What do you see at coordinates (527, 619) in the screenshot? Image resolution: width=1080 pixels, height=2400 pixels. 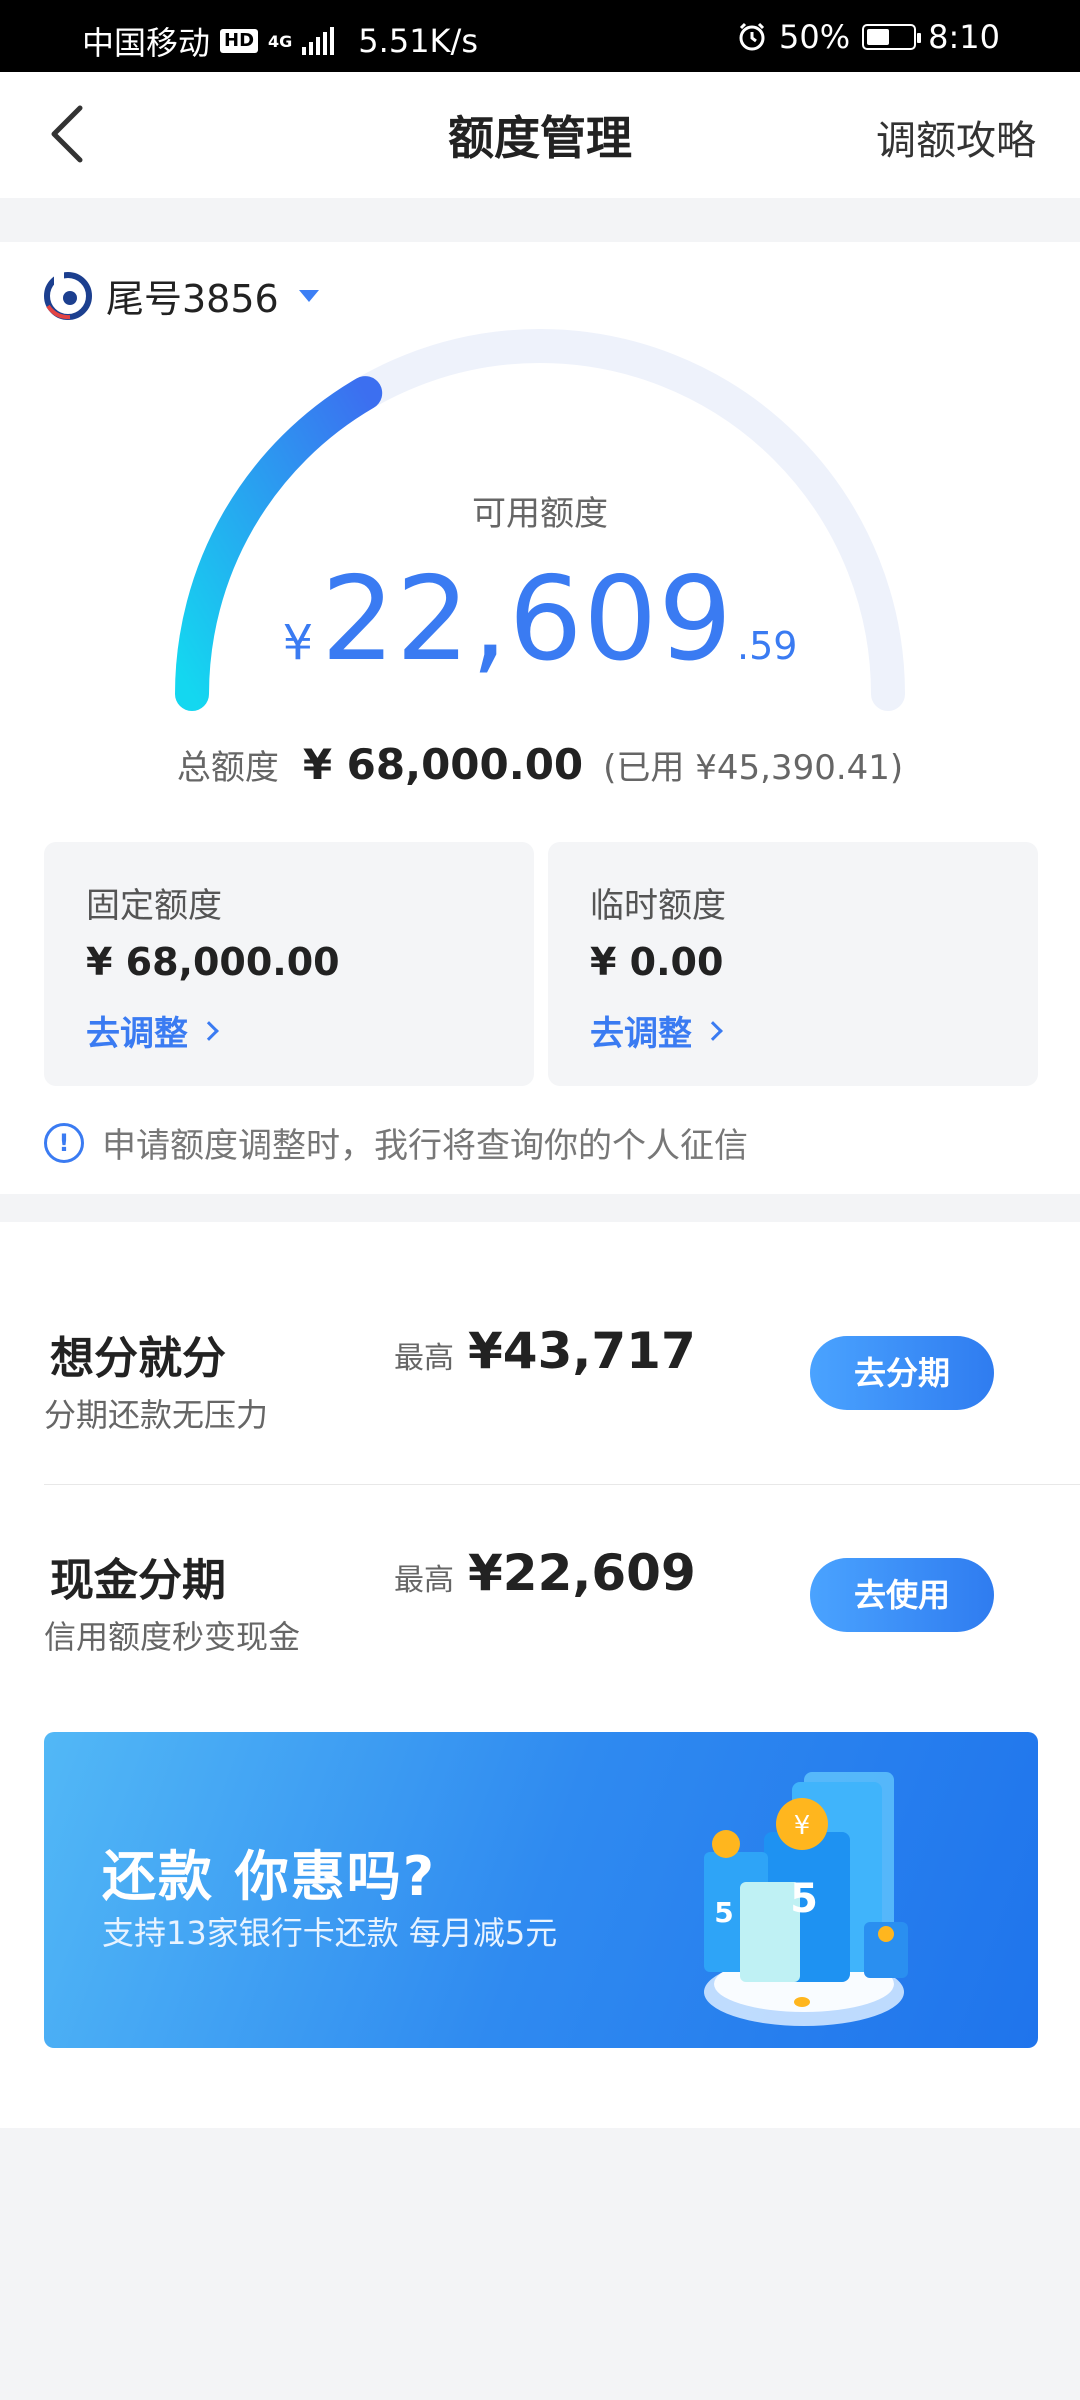 I see `available-integer: 22,609` at bounding box center [527, 619].